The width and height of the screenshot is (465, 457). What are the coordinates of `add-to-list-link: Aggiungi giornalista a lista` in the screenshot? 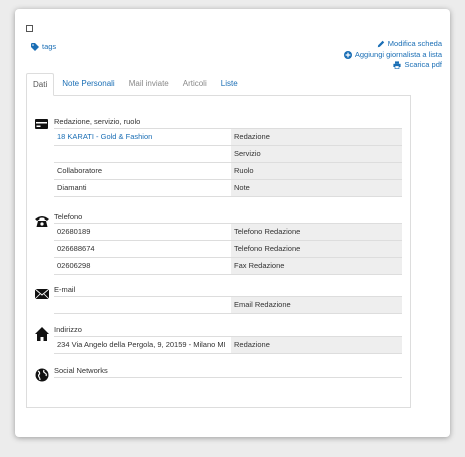 It's located at (392, 55).